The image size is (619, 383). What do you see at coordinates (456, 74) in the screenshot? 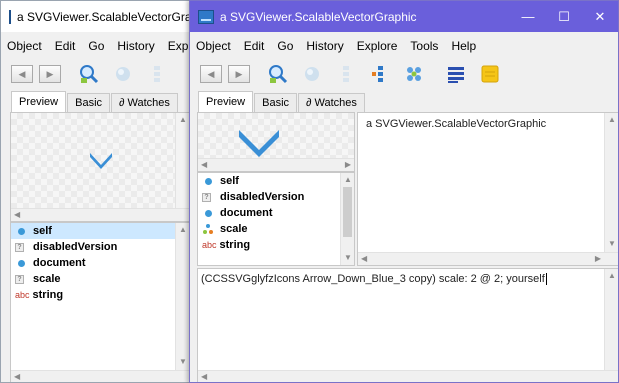
I see `methods-list-icon` at bounding box center [456, 74].